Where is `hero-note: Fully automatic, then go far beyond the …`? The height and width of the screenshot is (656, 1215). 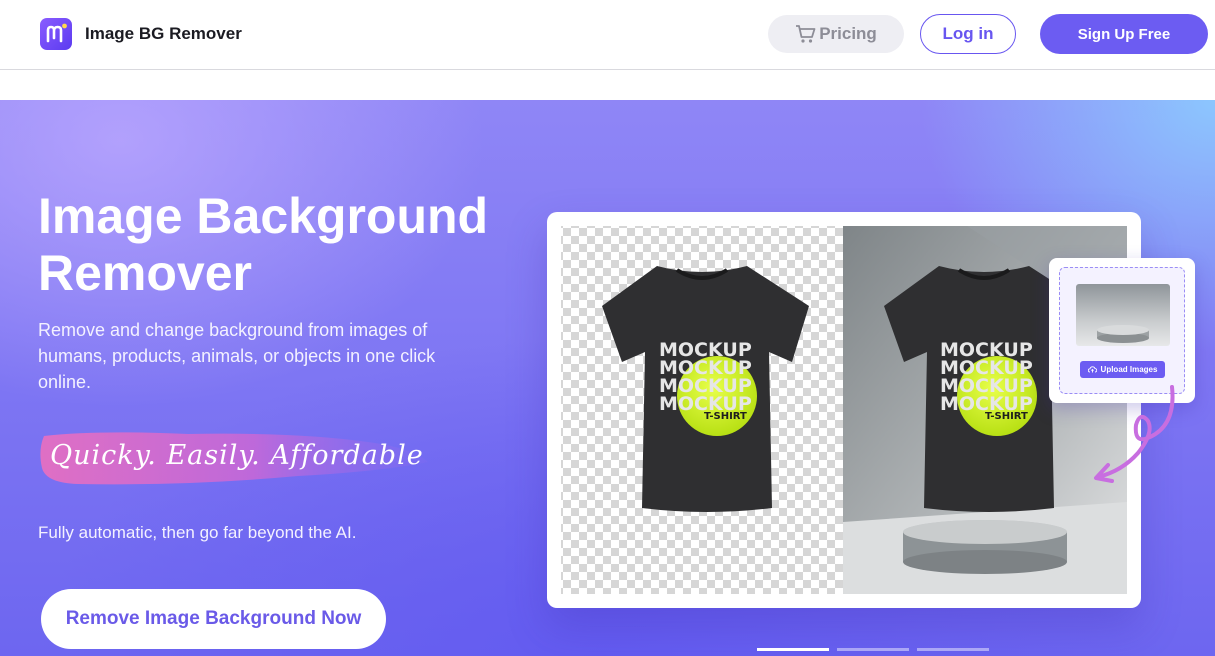 hero-note: Fully automatic, then go far beyond the … is located at coordinates (197, 532).